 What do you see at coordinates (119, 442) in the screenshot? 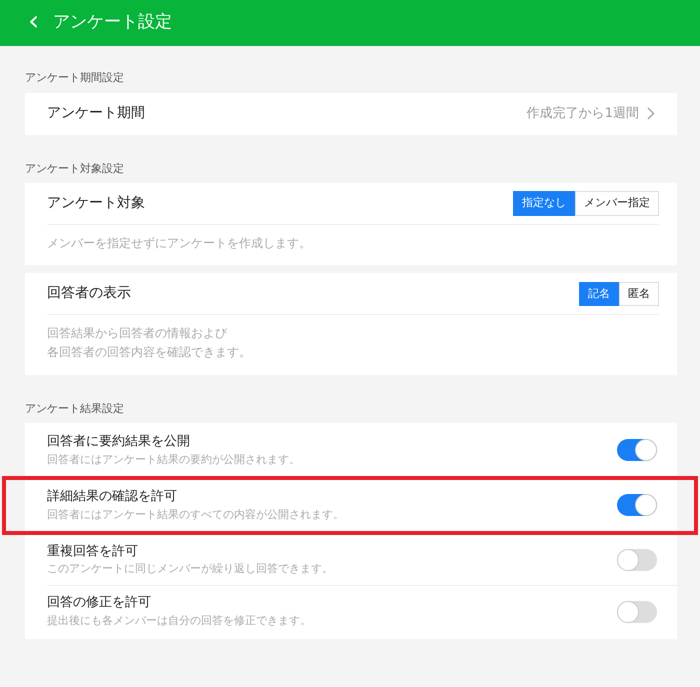
I see `setting-title: 回答者に要約結果を公開` at bounding box center [119, 442].